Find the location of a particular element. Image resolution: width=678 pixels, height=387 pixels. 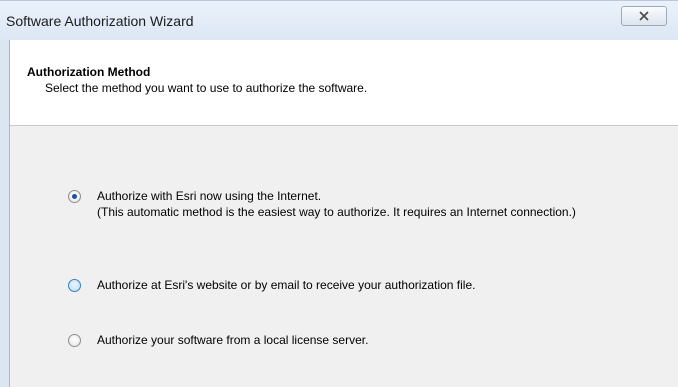

radio-website-email is located at coordinates (74, 285).